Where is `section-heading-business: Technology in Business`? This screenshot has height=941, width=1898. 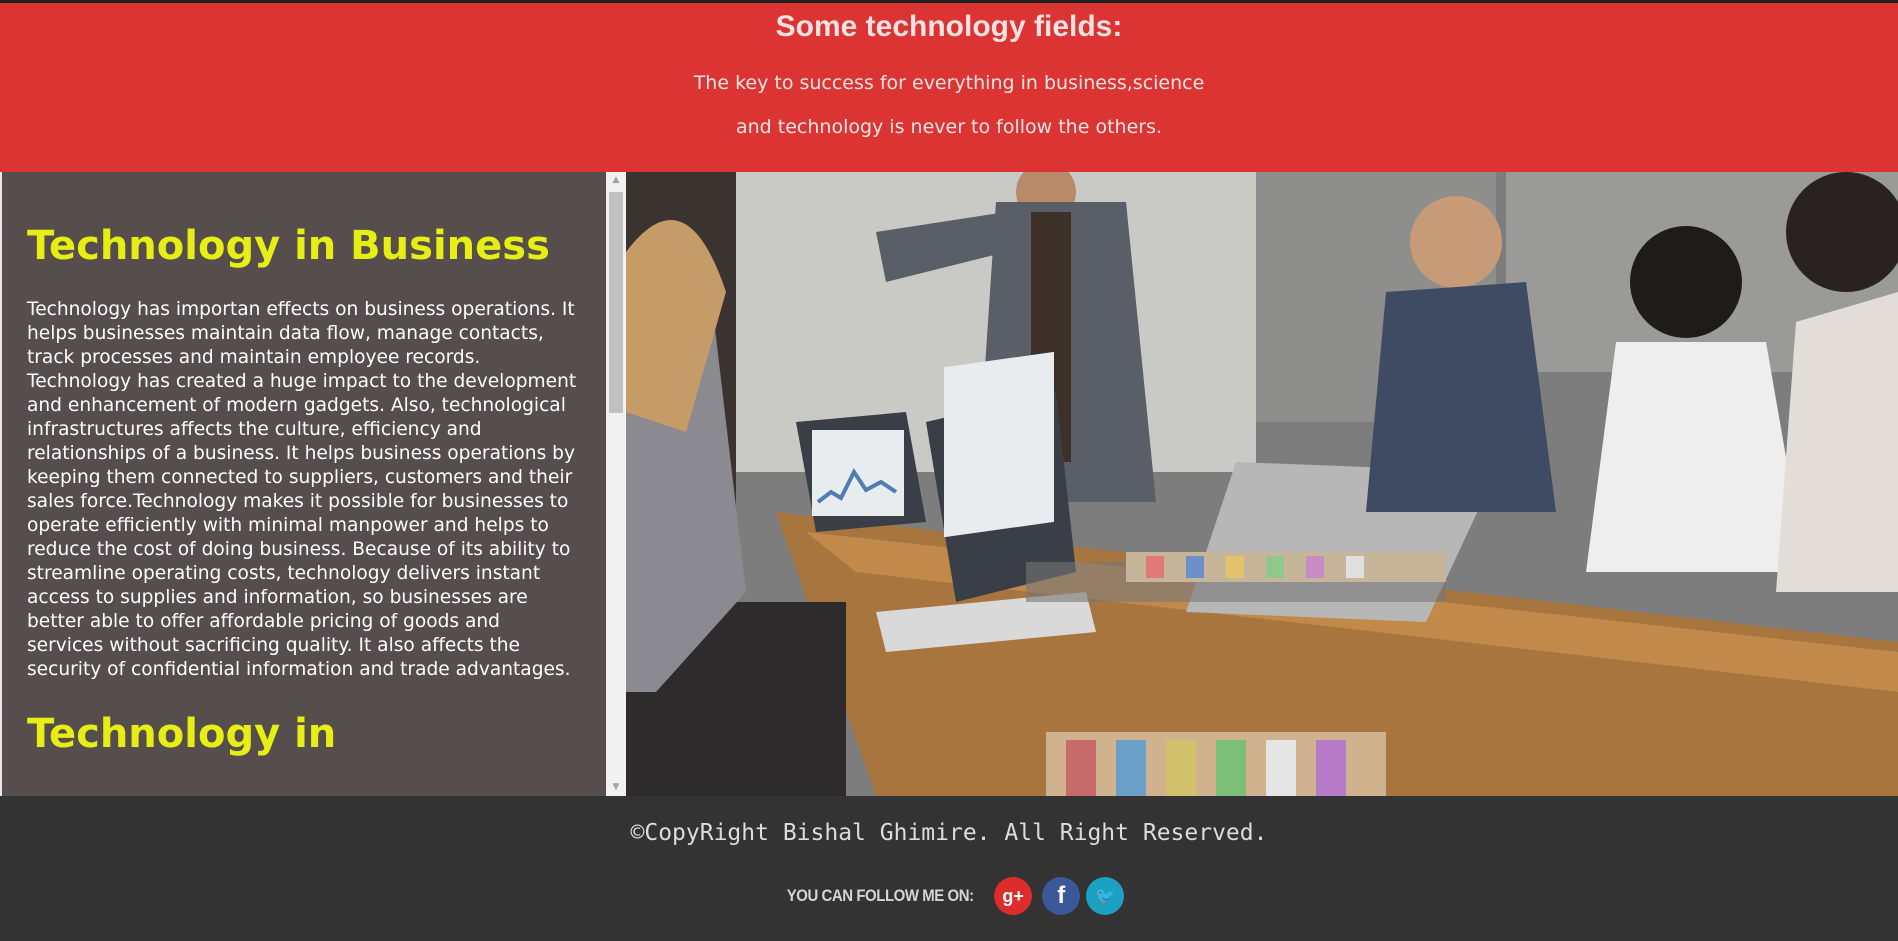 section-heading-business: Technology in Business is located at coordinates (288, 246).